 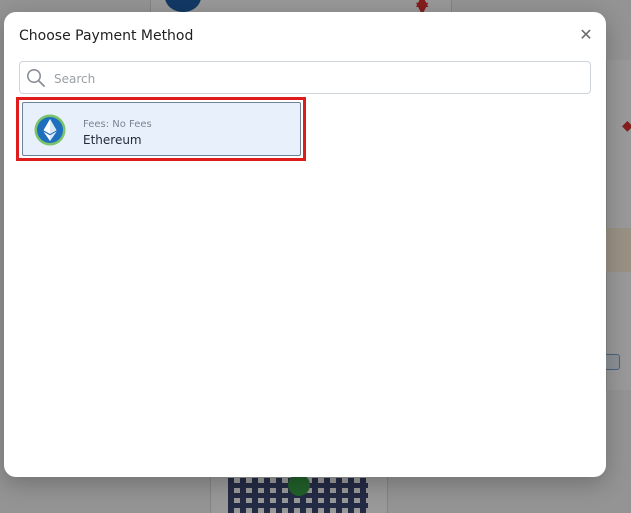 I want to click on search-box, so click(x=305, y=78).